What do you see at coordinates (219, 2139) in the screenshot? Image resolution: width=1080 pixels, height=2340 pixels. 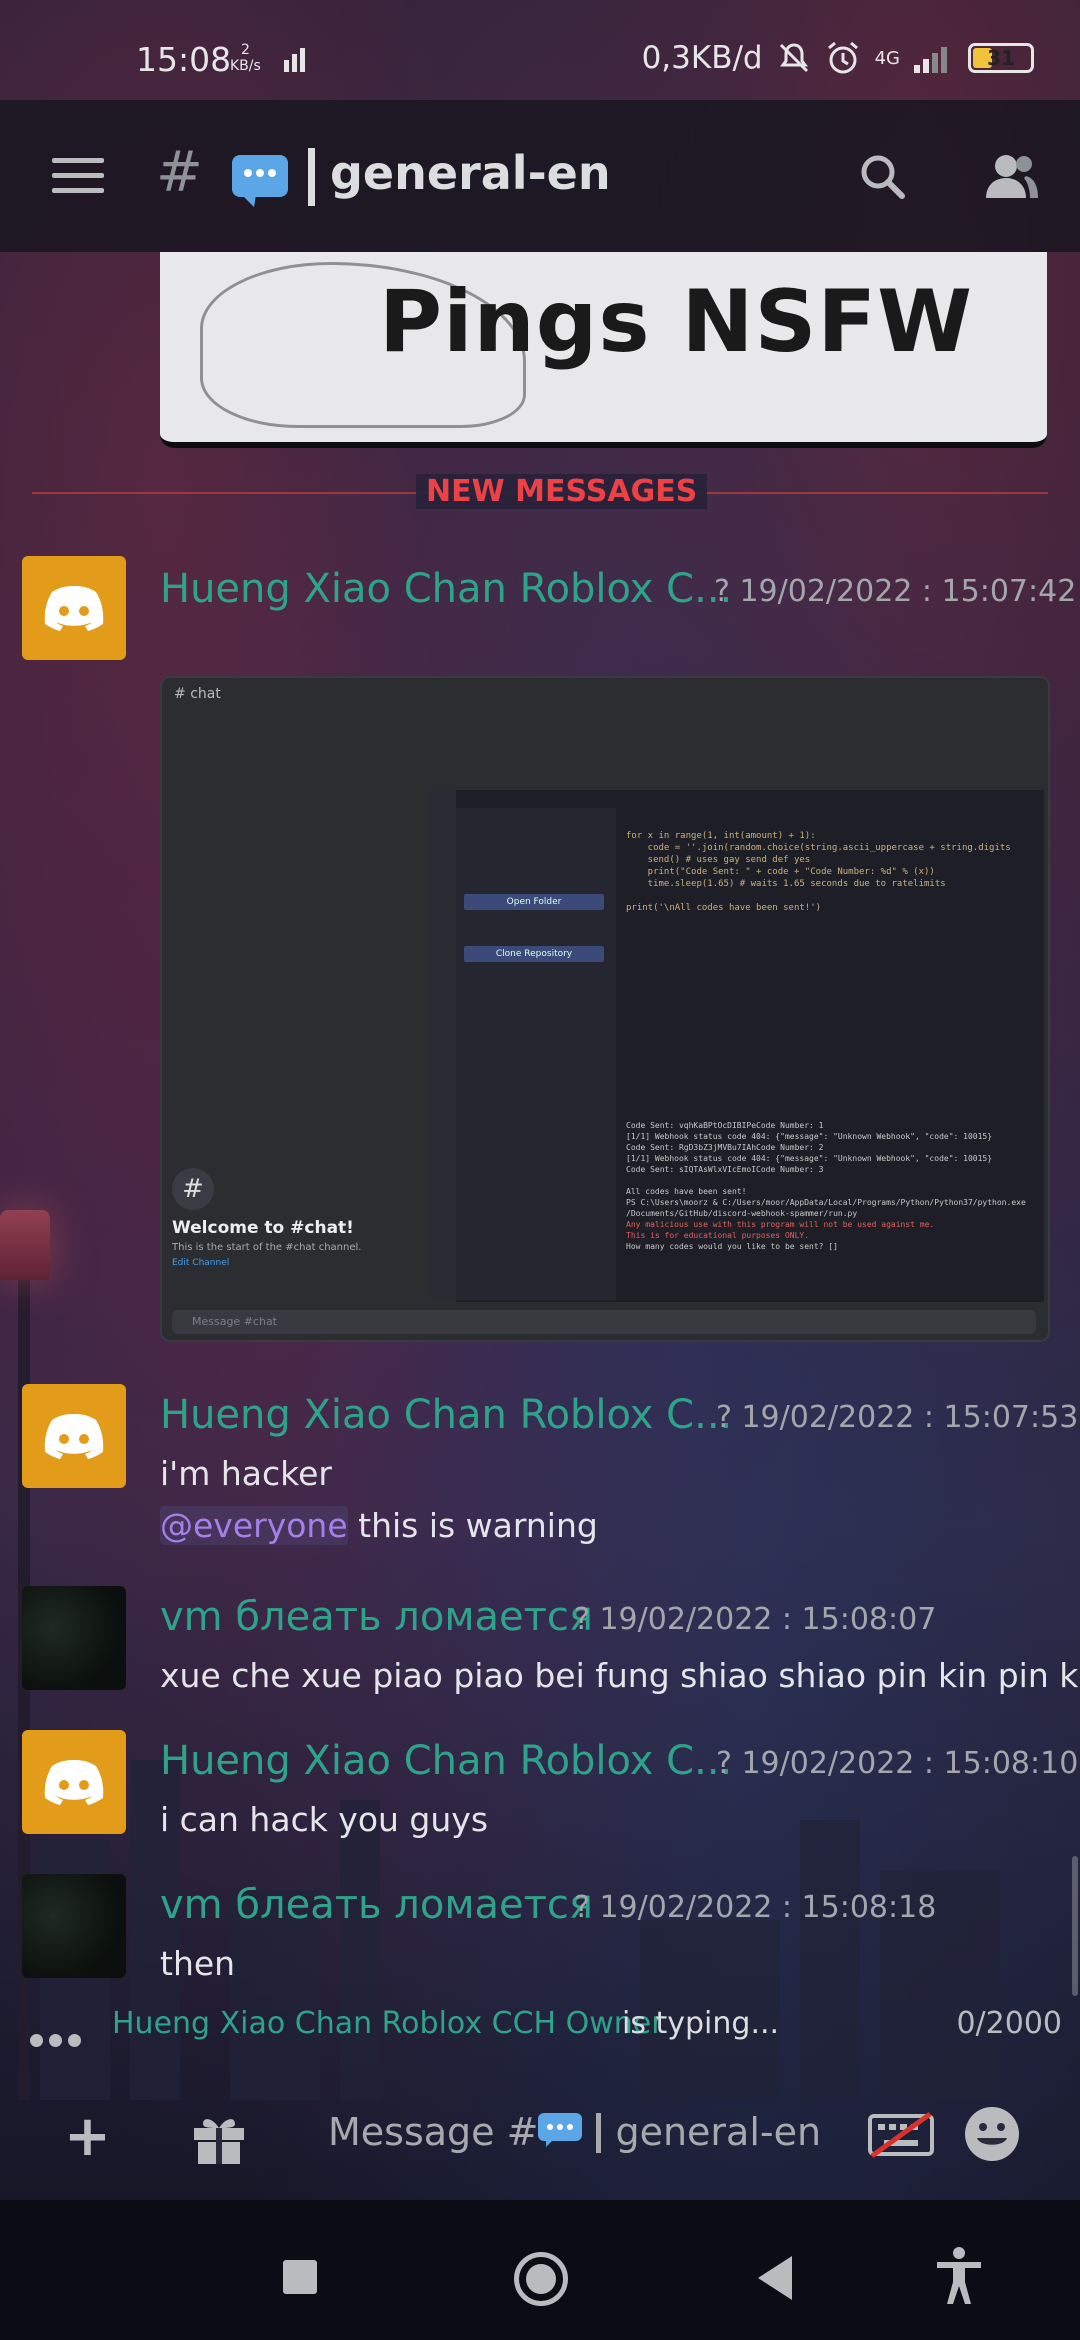 I see `gift-icon` at bounding box center [219, 2139].